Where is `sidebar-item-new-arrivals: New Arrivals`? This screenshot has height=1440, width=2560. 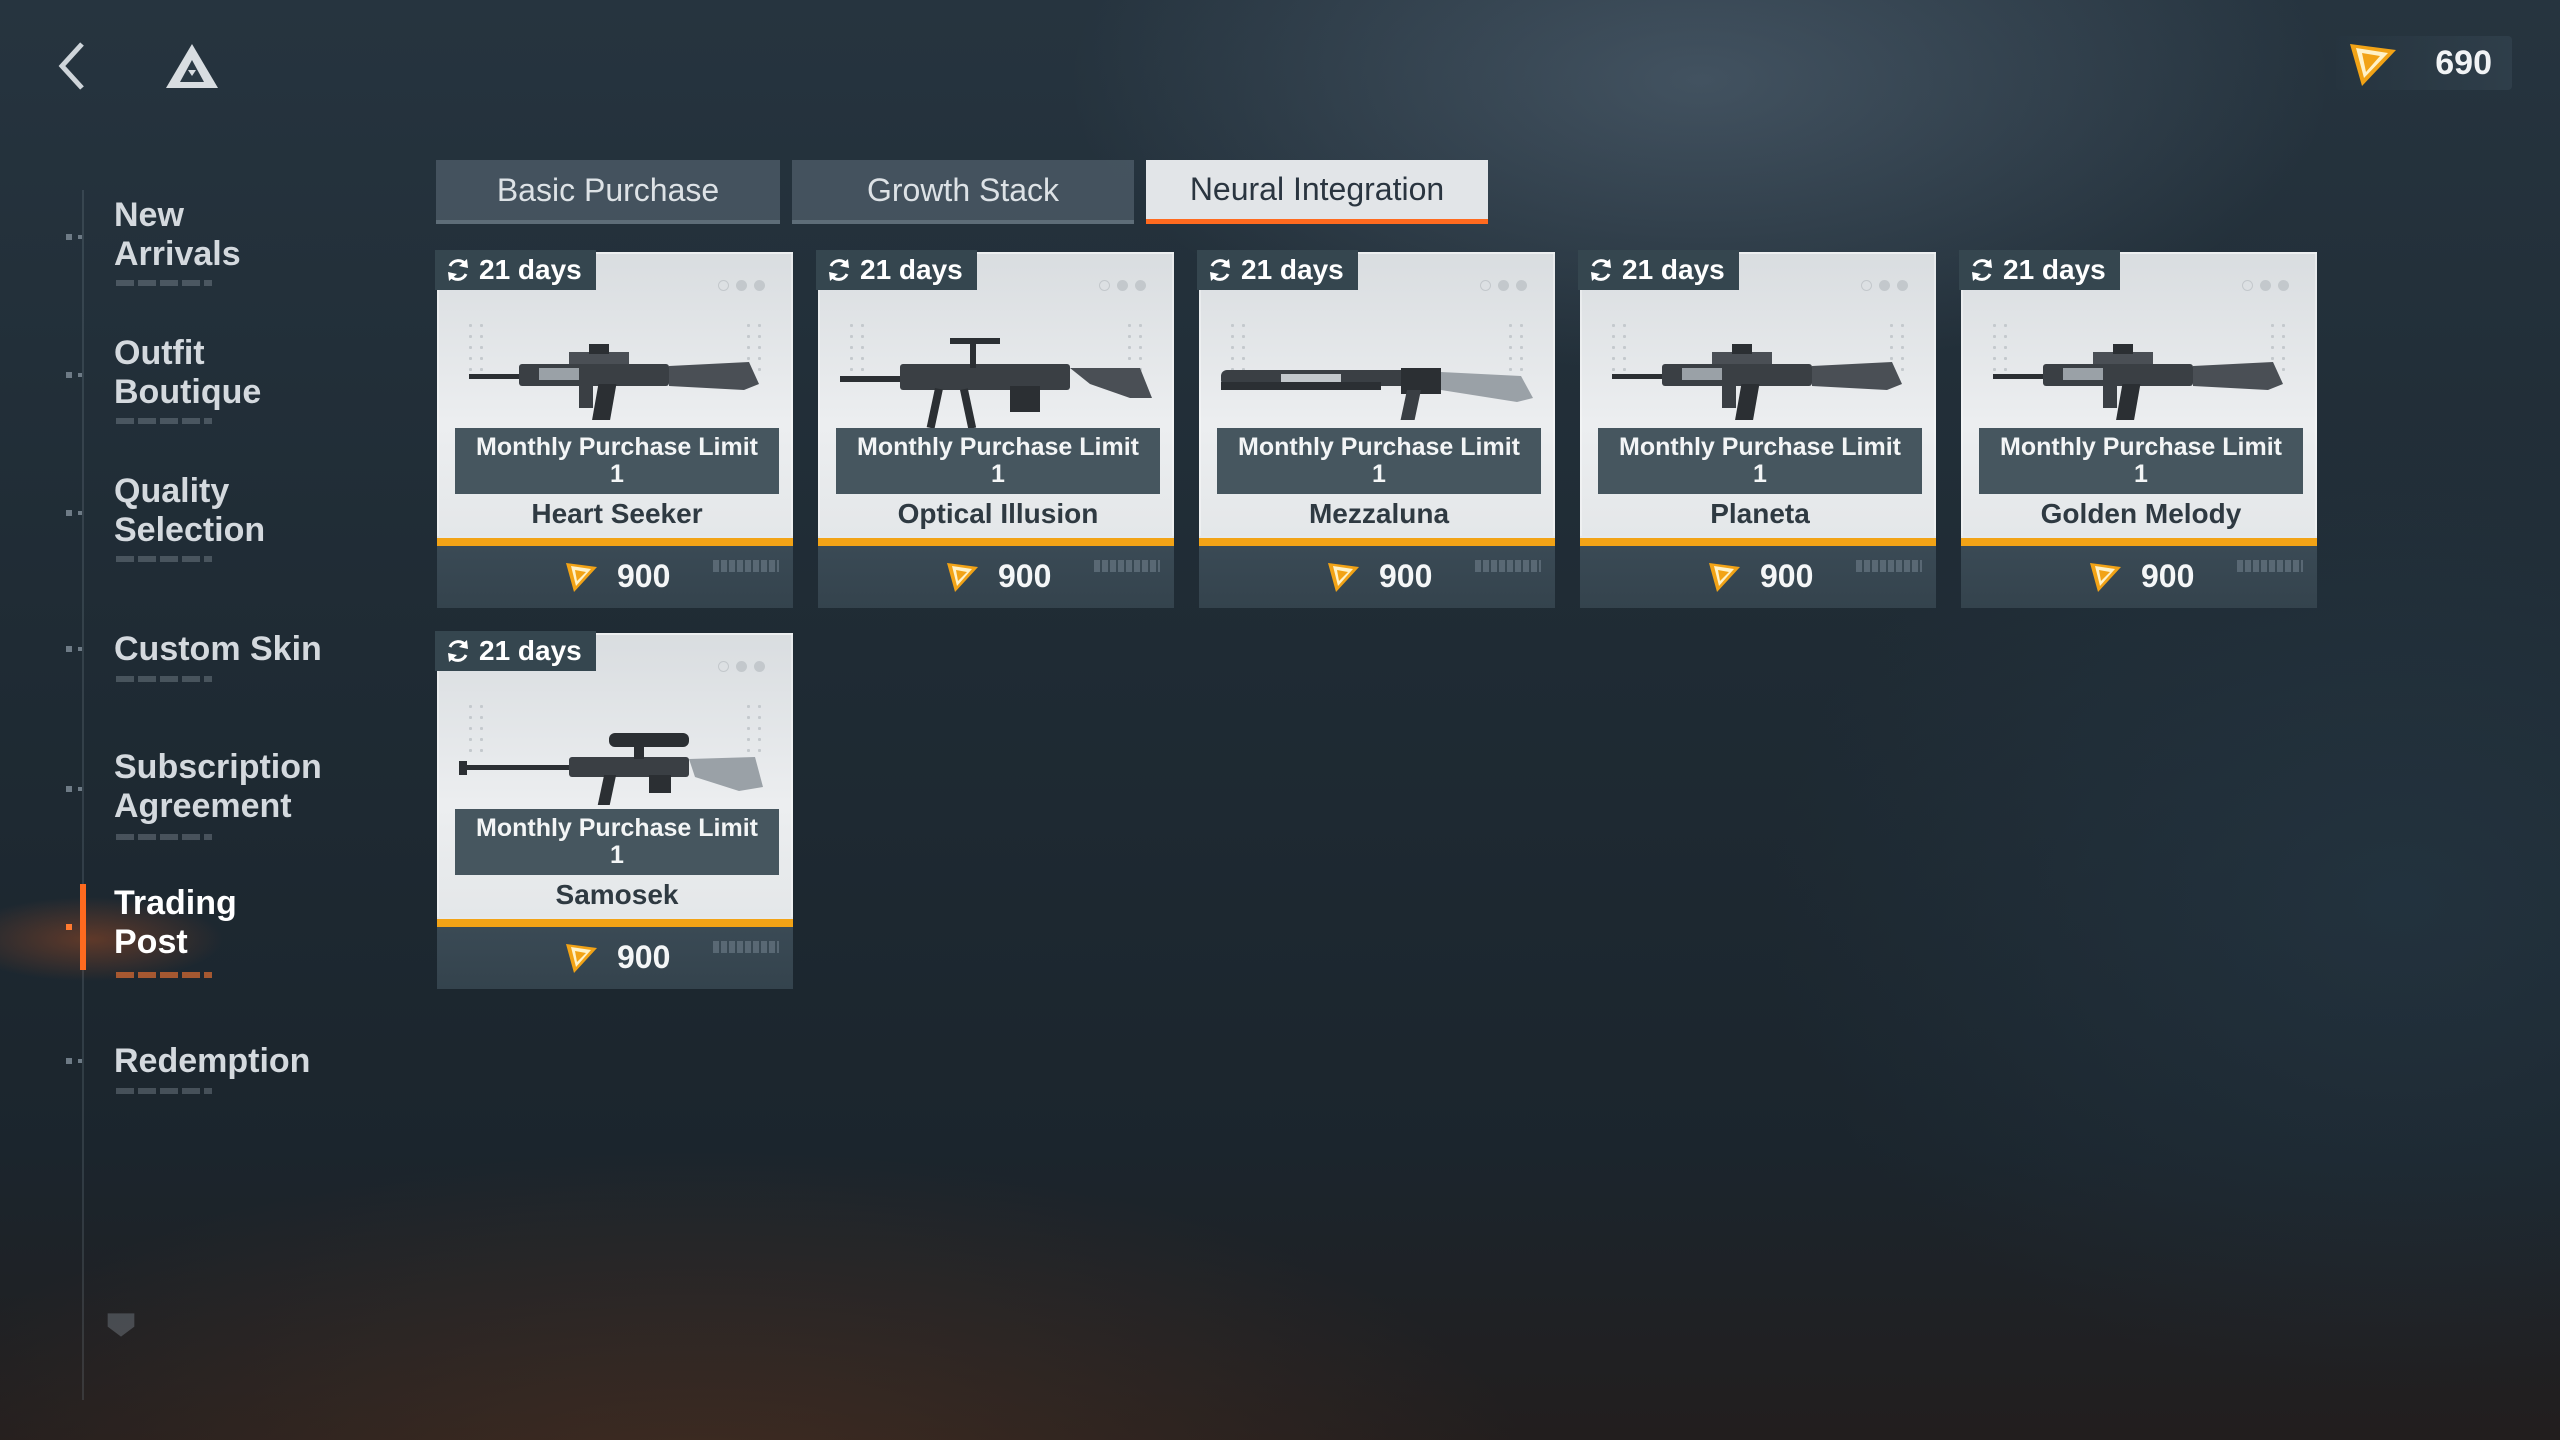 sidebar-item-new-arrivals: New Arrivals is located at coordinates (180, 246).